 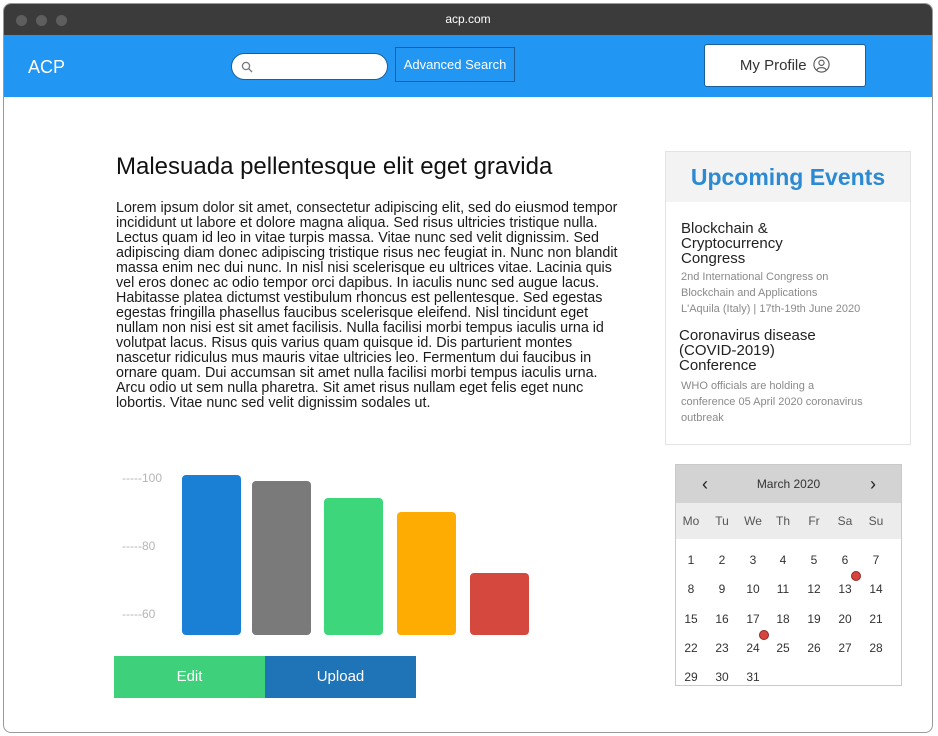 I want to click on advanced-search-button: Advanced Search, so click(x=455, y=64).